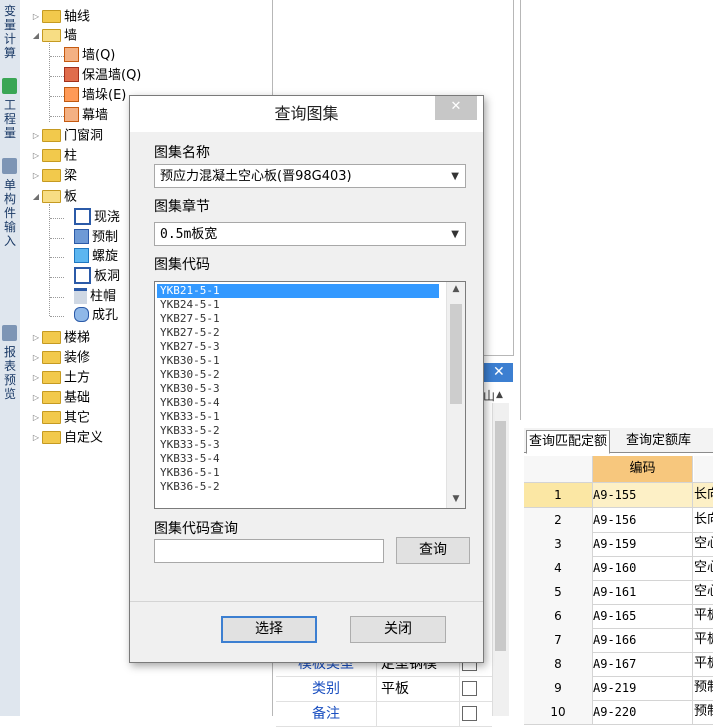 The width and height of the screenshot is (713, 727). I want to click on property-panel-close-icon: ✕, so click(499, 372).